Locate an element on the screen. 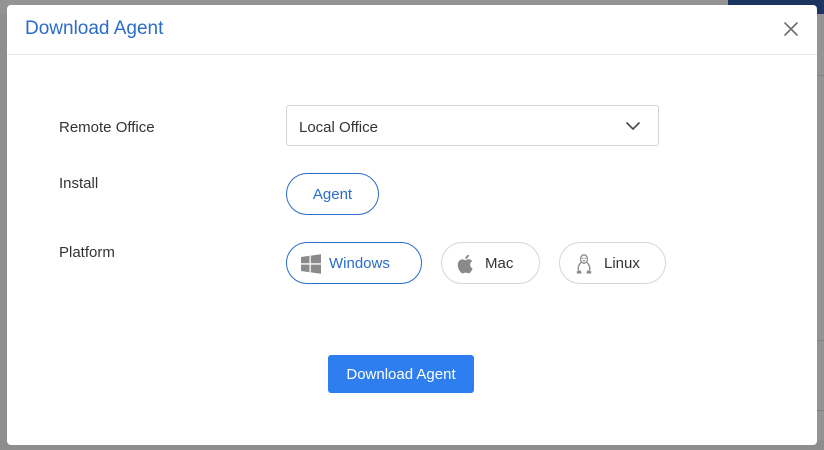  close-button is located at coordinates (791, 29).